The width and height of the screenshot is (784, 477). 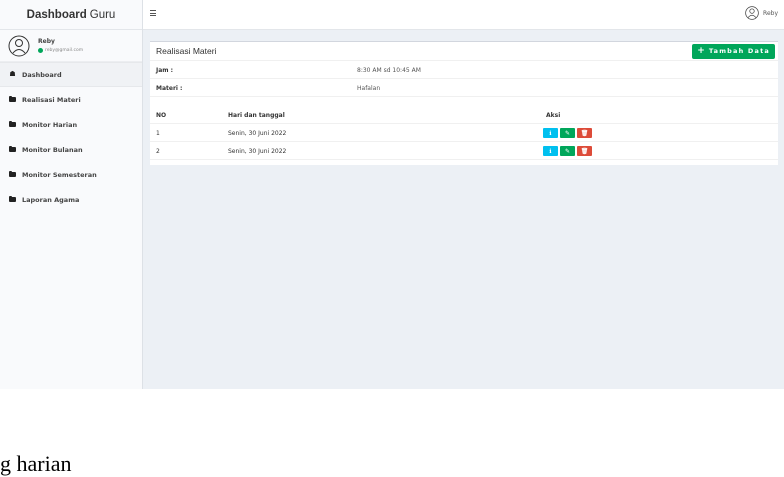 What do you see at coordinates (56, 14) in the screenshot?
I see `brand-bold: Dashboard` at bounding box center [56, 14].